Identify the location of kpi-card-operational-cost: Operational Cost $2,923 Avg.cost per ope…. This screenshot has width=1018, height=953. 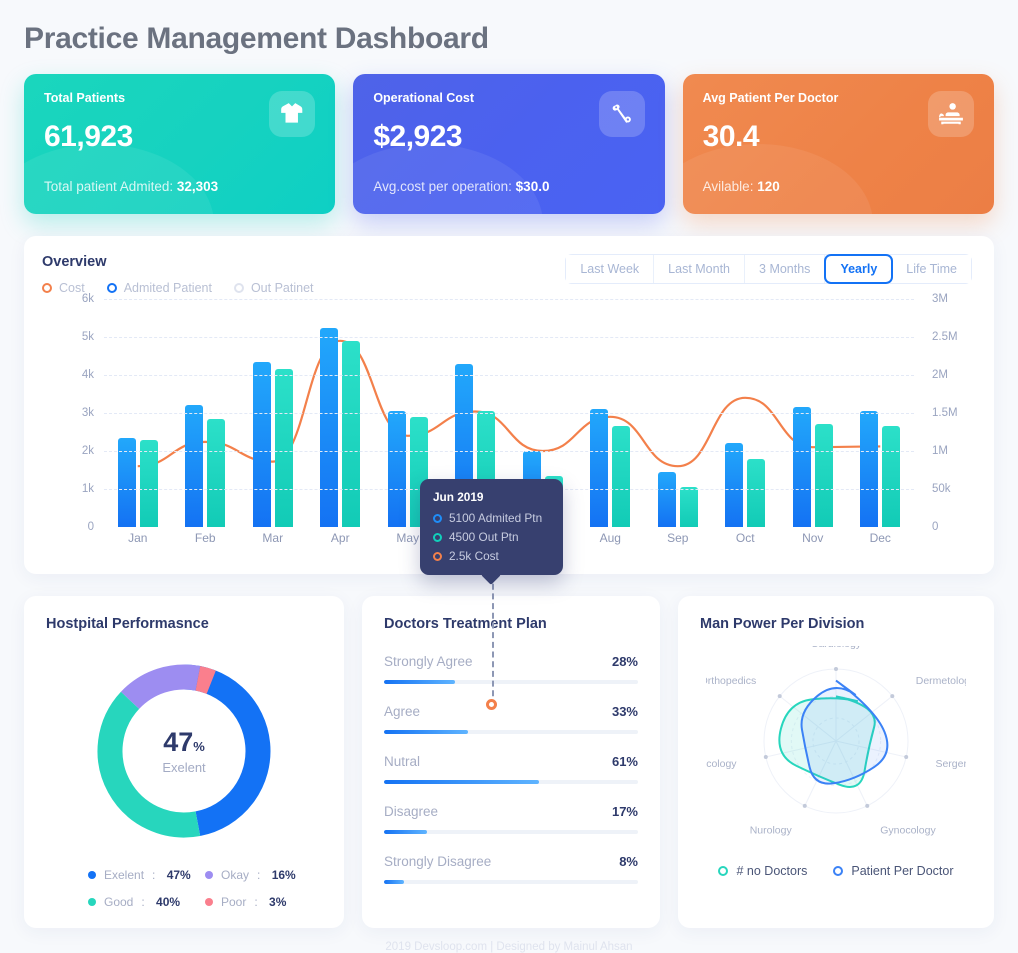
(509, 144).